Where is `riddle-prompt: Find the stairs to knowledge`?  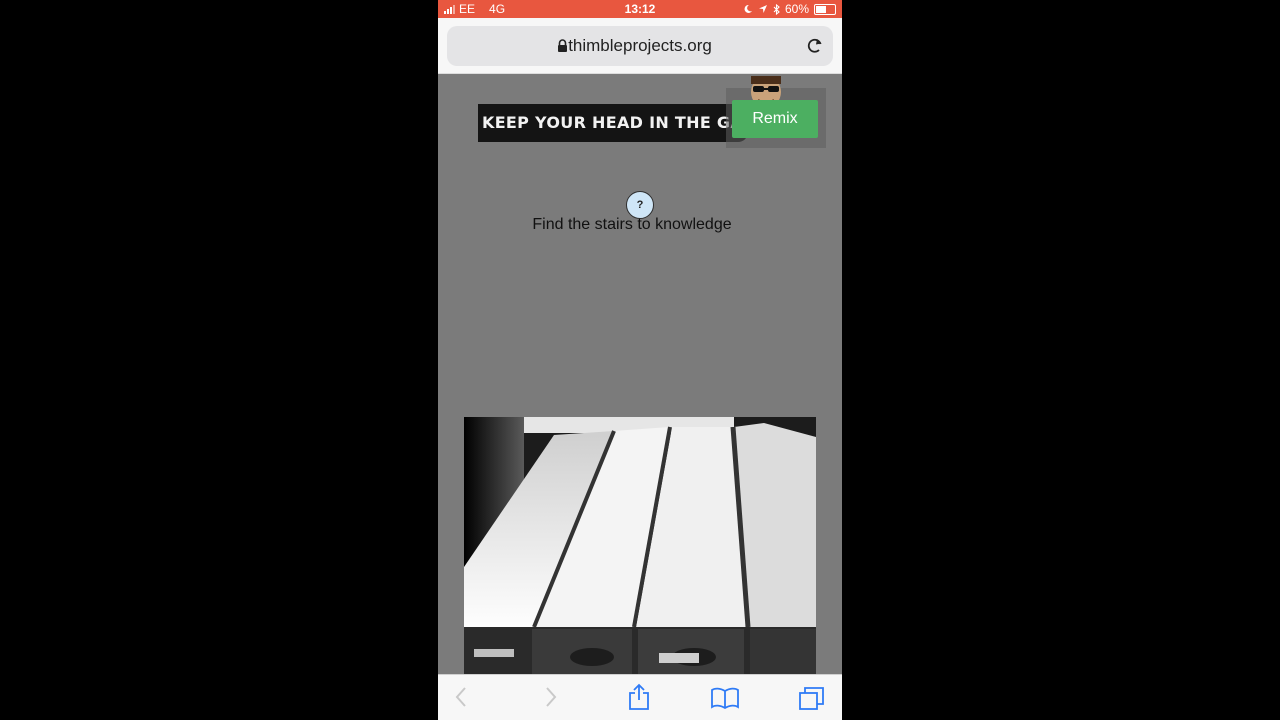
riddle-prompt: Find the stairs to knowledge is located at coordinates (632, 224).